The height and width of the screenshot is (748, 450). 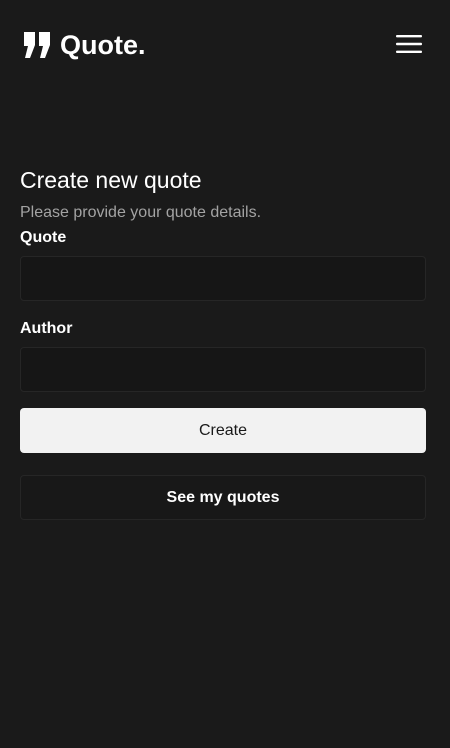 What do you see at coordinates (46, 328) in the screenshot?
I see `author-label: Author` at bounding box center [46, 328].